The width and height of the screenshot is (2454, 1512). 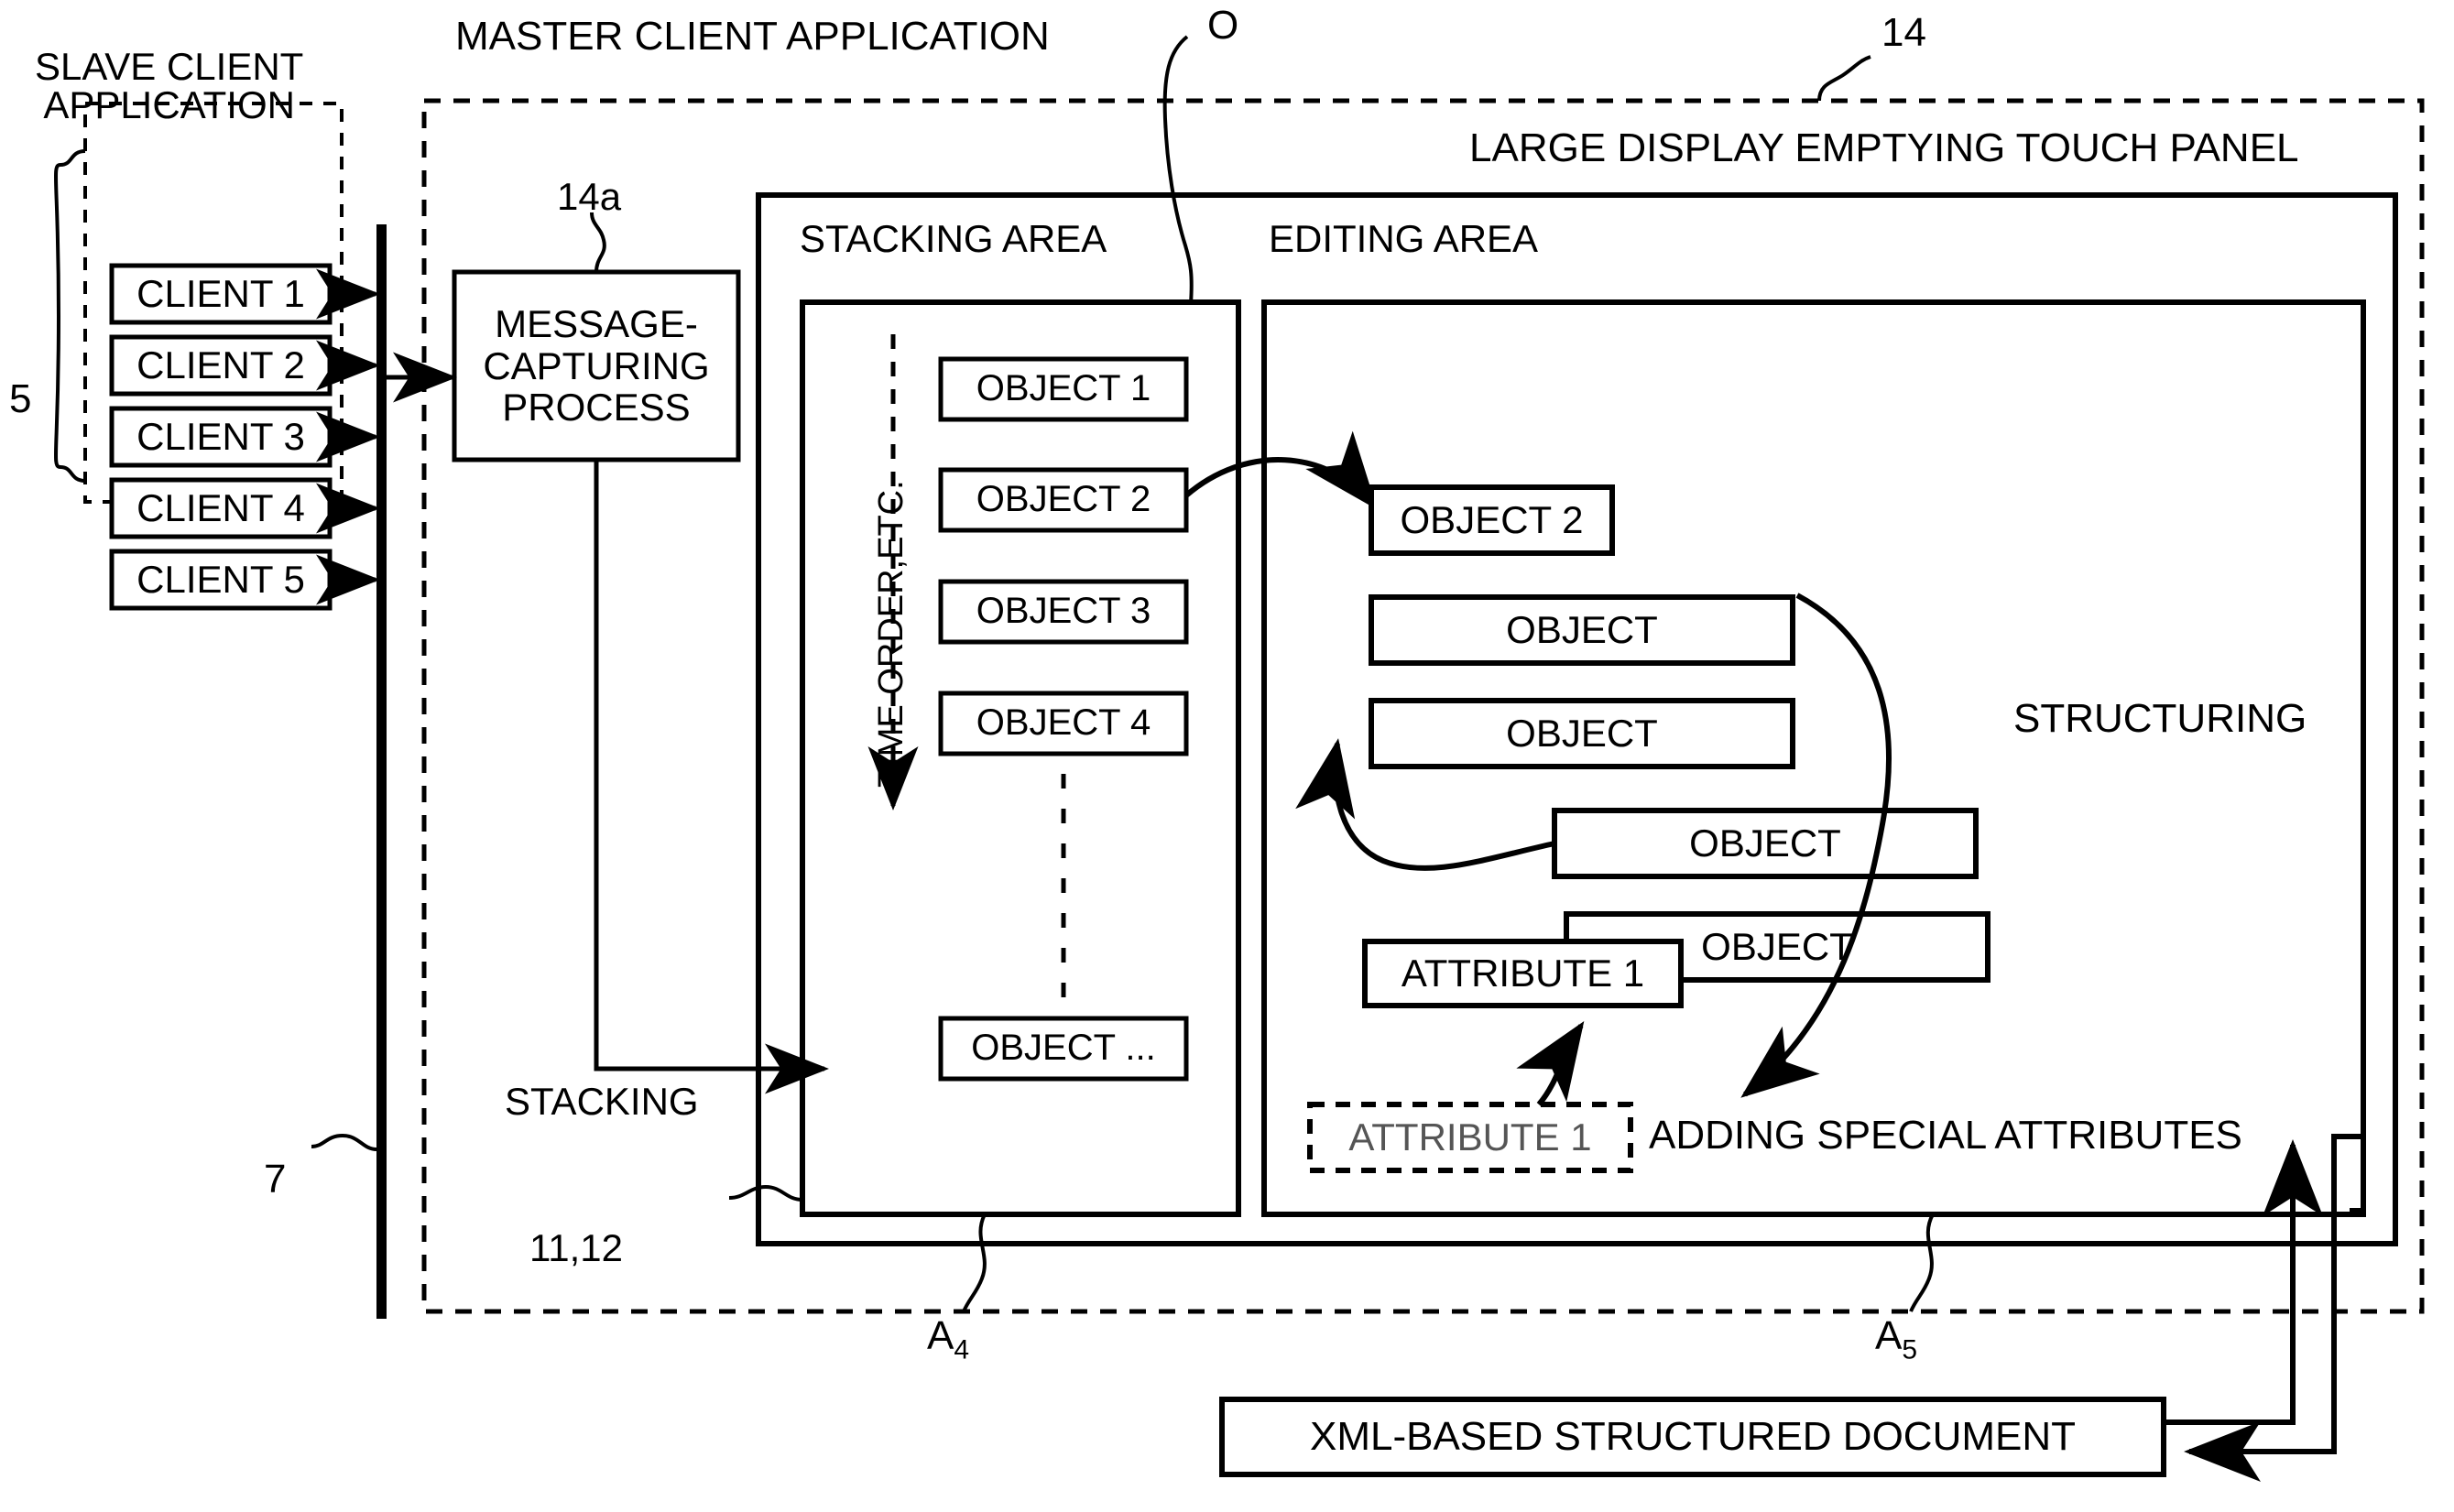 I want to click on stack-object-label-4: OBJECT 4, so click(x=1063, y=723).